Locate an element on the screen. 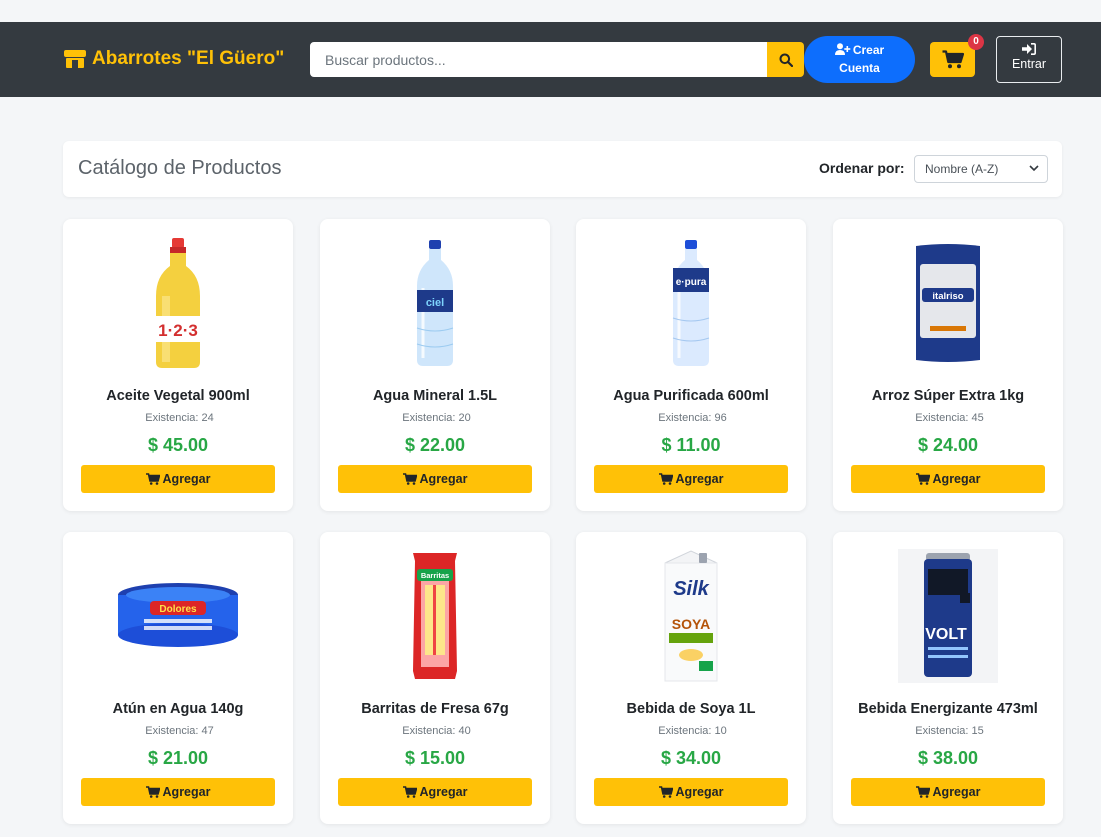 The width and height of the screenshot is (1101, 837). cart-button is located at coordinates (952, 59).